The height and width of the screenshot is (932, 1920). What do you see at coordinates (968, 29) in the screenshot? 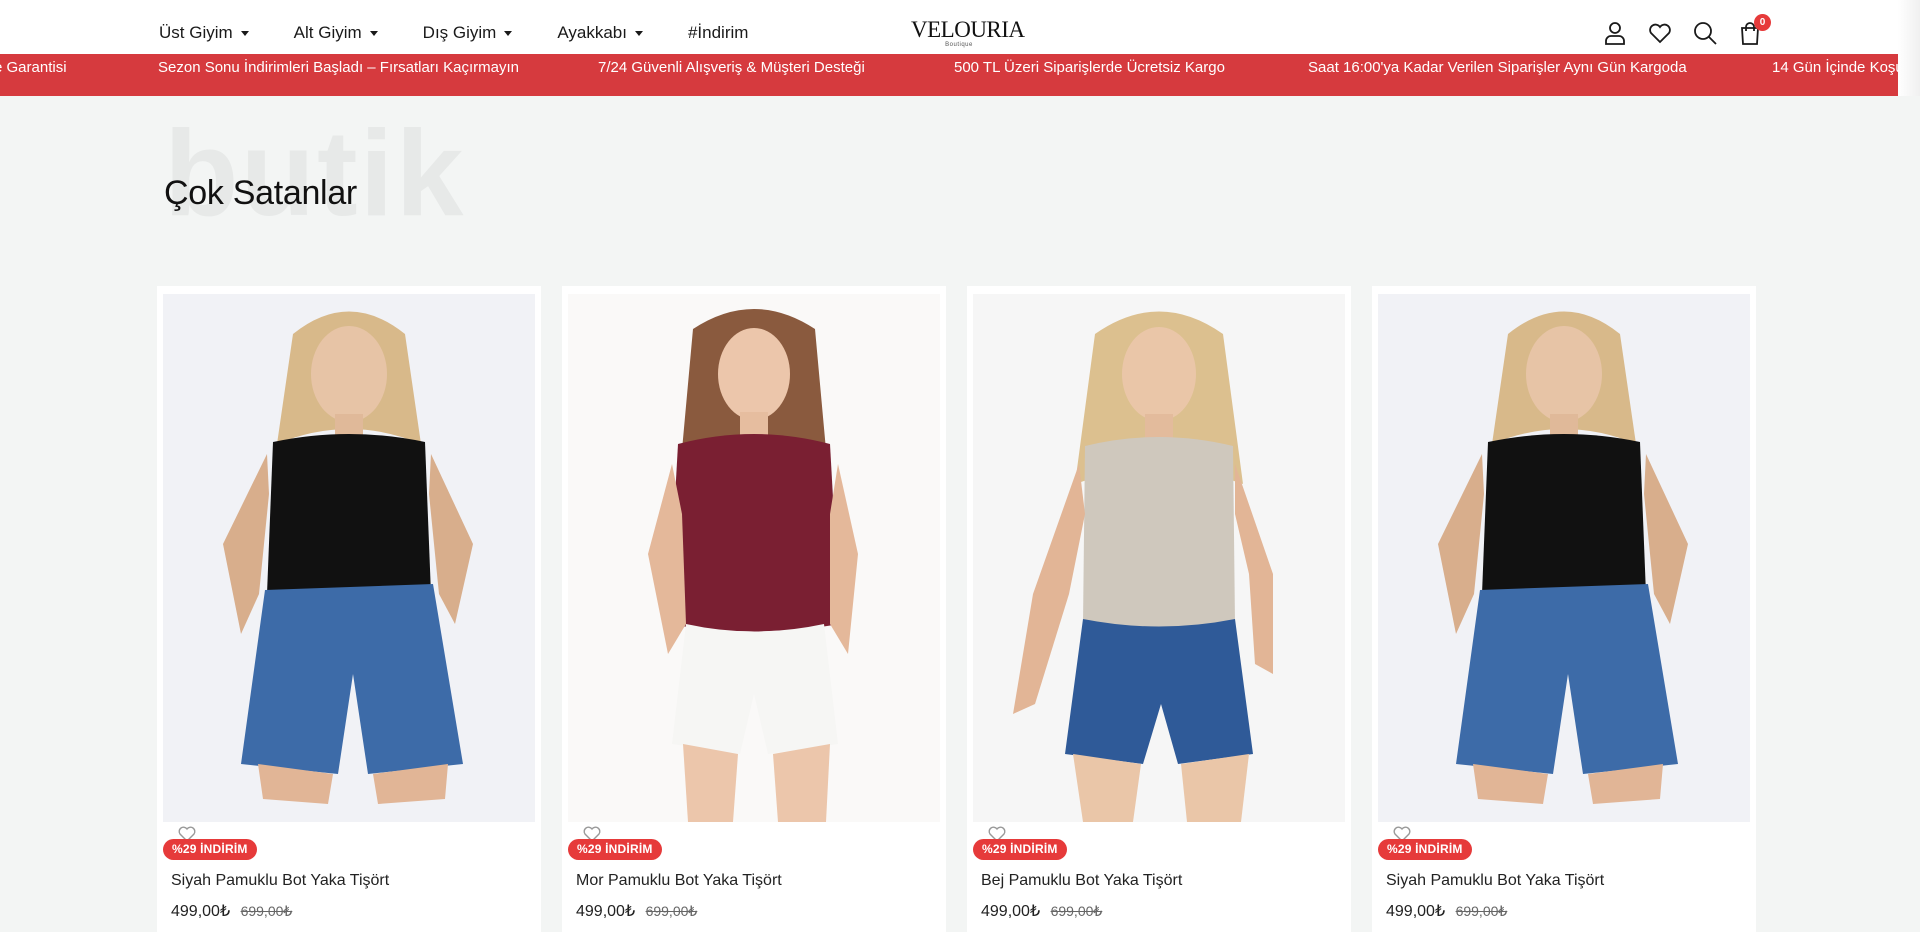
I see `logo-wordmark: VELOURIA` at bounding box center [968, 29].